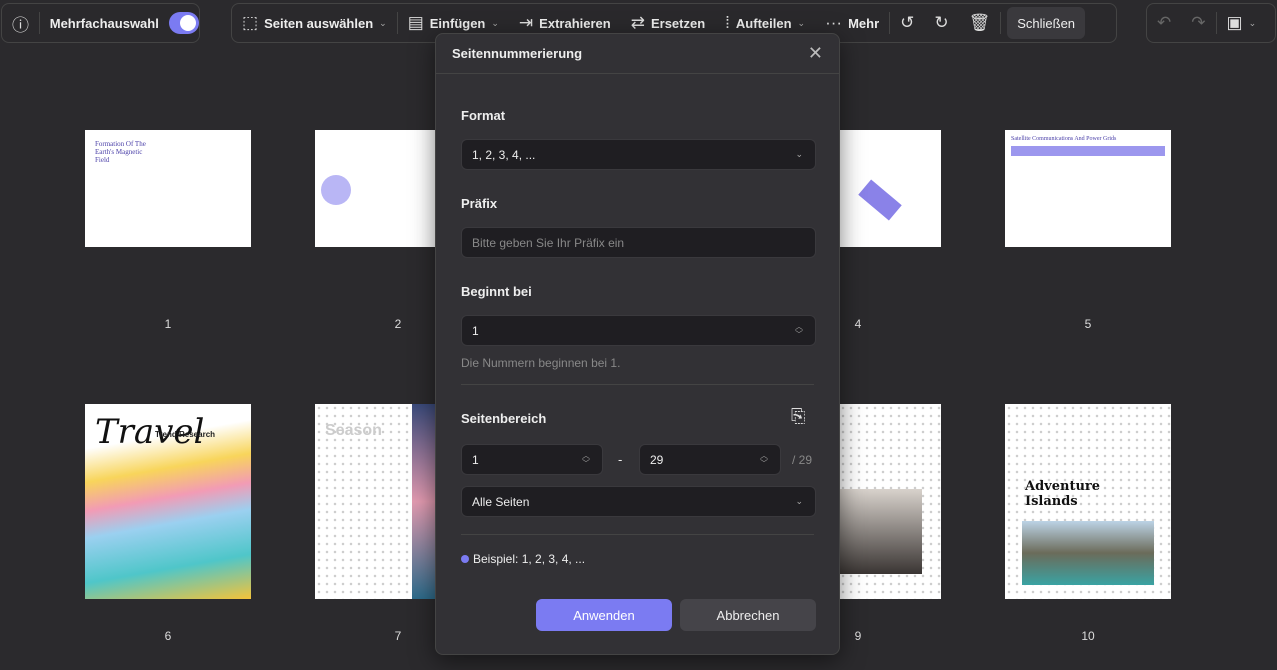  Describe the element at coordinates (483, 115) in the screenshot. I see `format-label: Format` at that location.